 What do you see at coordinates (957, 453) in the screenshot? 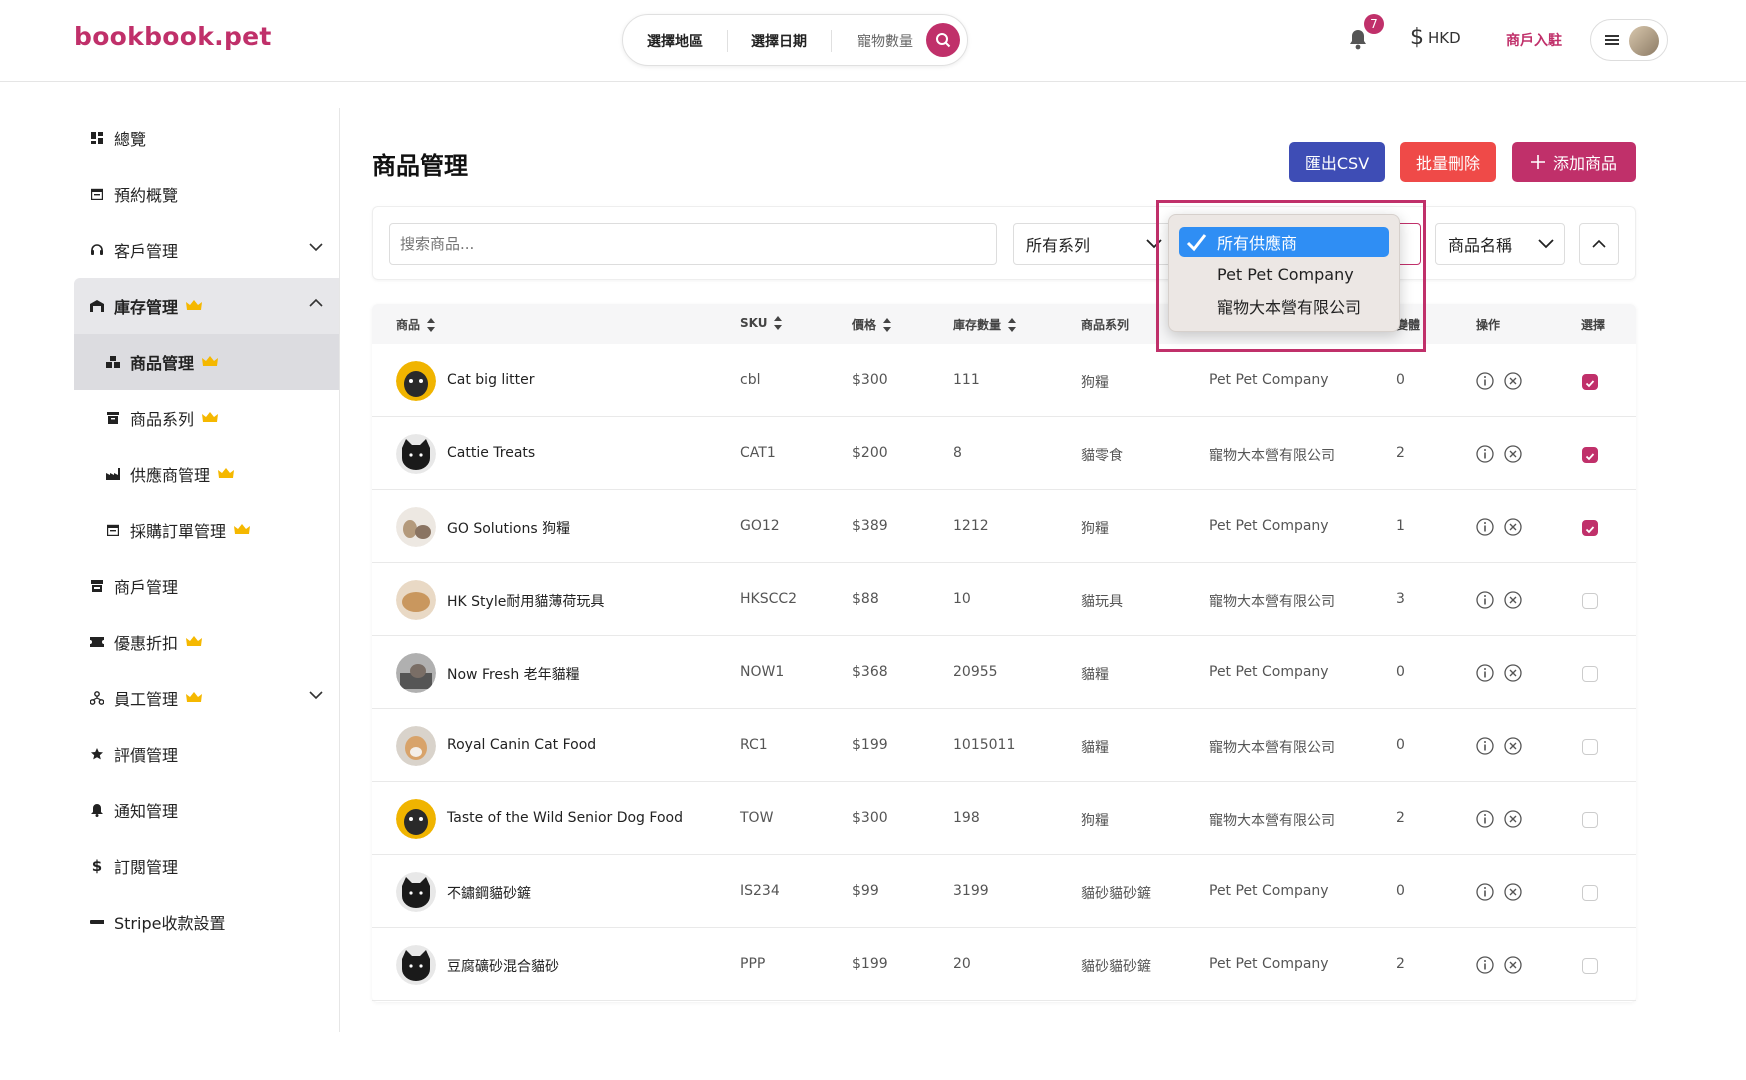
I see `product-stock: 8` at bounding box center [957, 453].